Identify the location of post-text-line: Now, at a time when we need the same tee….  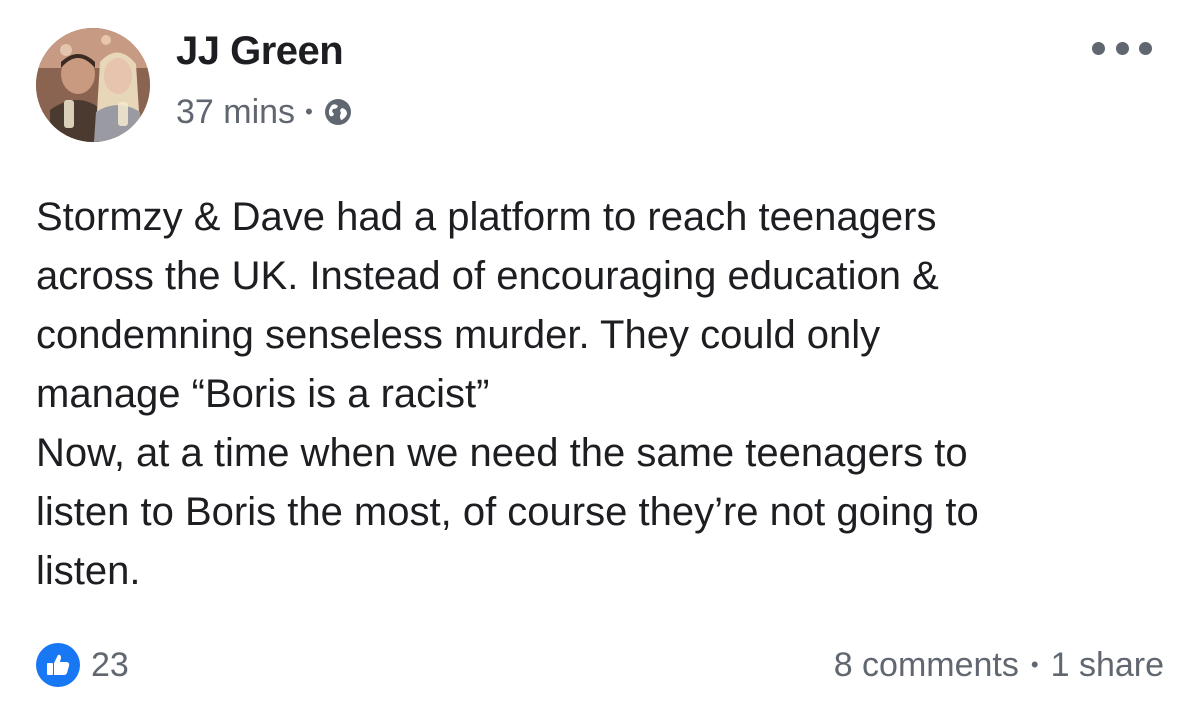
(502, 453).